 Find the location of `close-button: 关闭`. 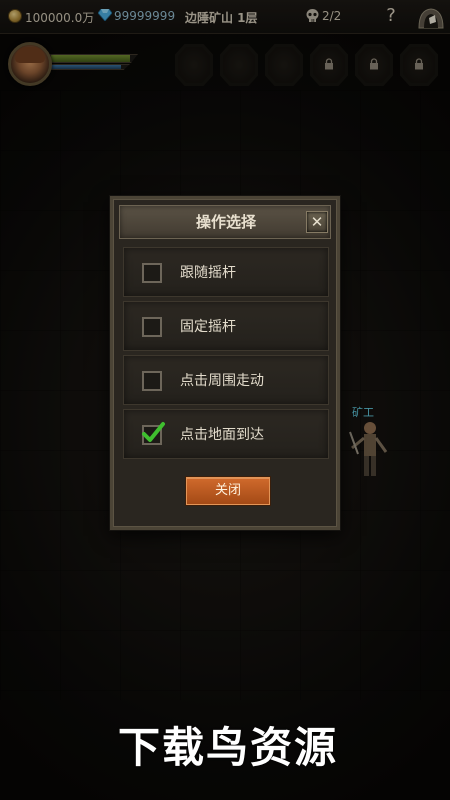

close-button: 关闭 is located at coordinates (228, 491).